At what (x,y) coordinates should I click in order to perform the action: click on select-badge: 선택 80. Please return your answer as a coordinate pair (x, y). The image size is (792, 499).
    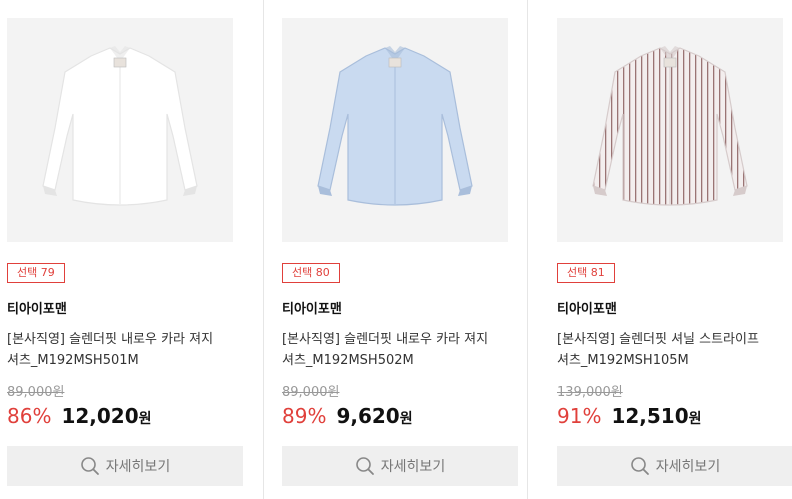
    Looking at the image, I should click on (311, 273).